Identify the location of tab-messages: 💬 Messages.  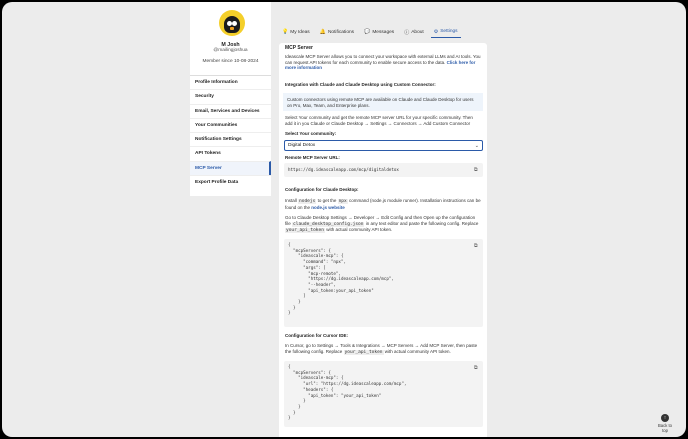
(379, 32).